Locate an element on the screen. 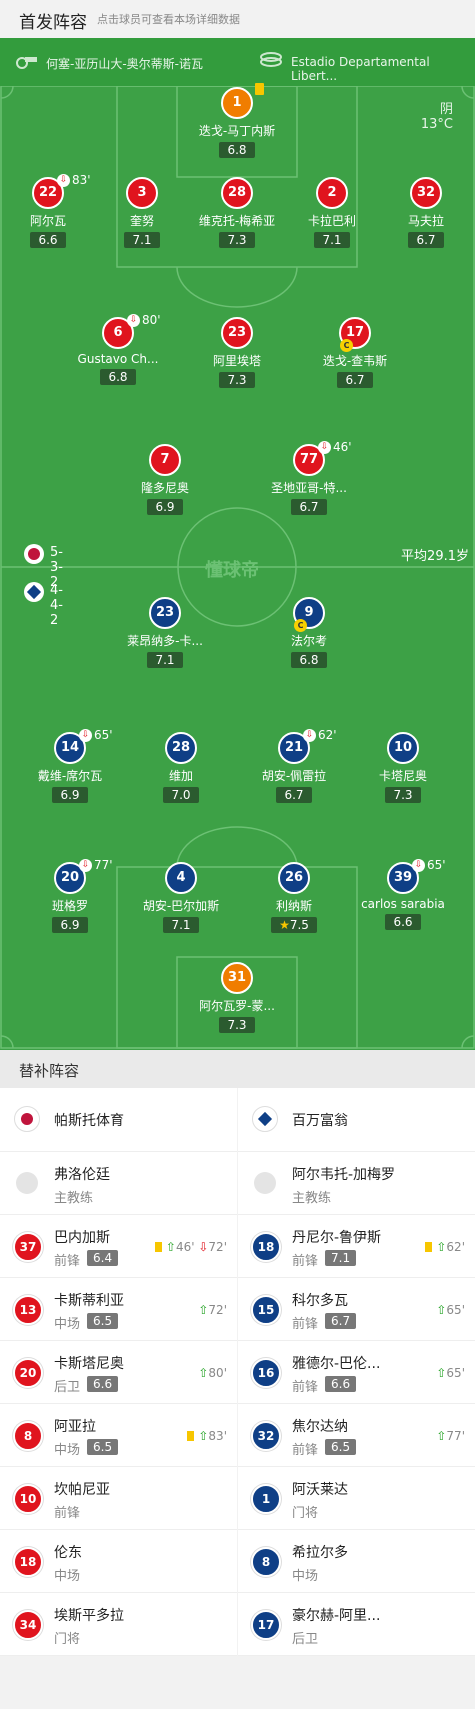 The image size is (475, 1709). home-sub-row: 8 阿亚拉 中场 6.5 ⇧83' is located at coordinates (118, 1435).